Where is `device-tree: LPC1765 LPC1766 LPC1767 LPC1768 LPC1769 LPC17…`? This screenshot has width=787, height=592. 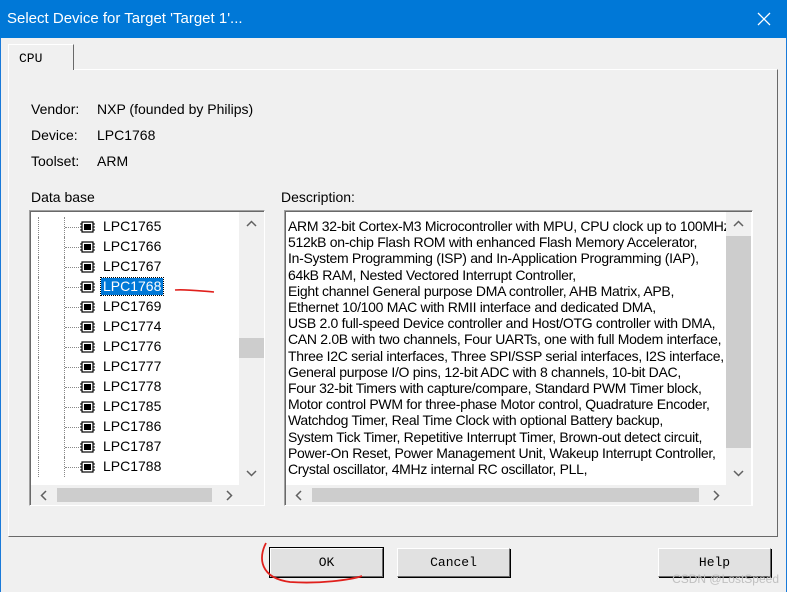
device-tree: LPC1765 LPC1766 LPC1767 LPC1768 LPC1769 LPC17… is located at coordinates (147, 358).